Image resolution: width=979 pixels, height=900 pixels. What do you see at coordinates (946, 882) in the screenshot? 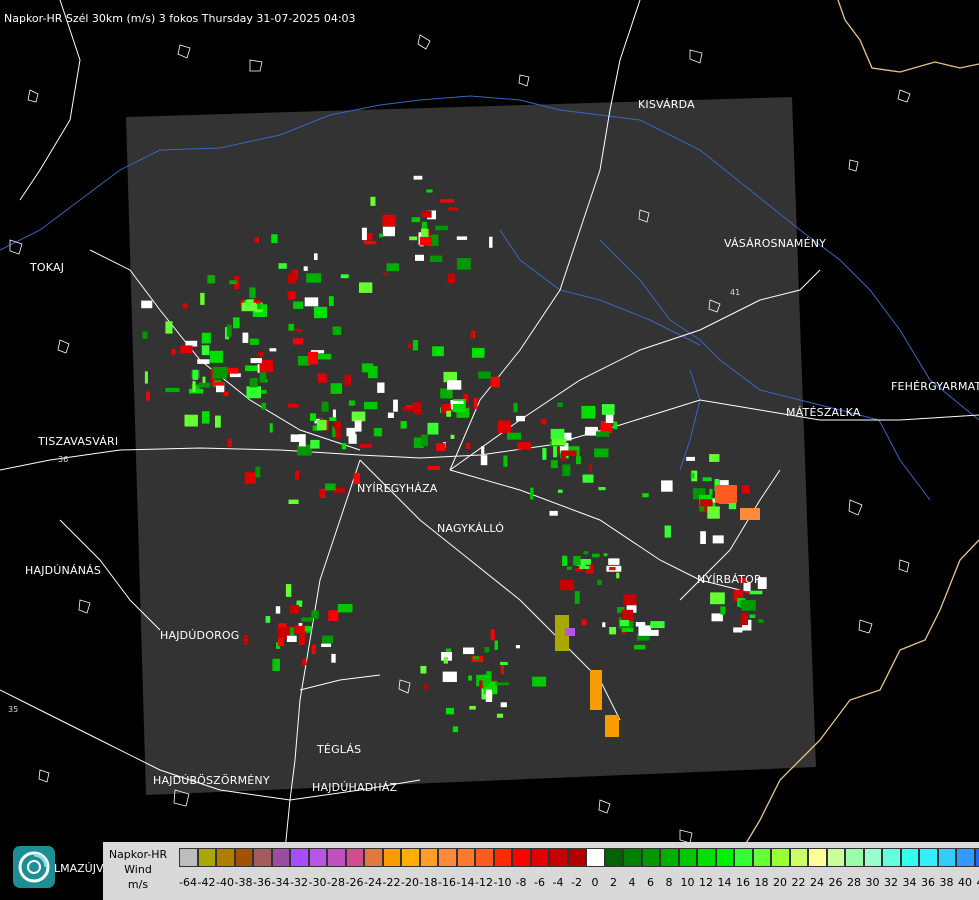
I see `legend-tick-label: 38` at bounding box center [946, 882].